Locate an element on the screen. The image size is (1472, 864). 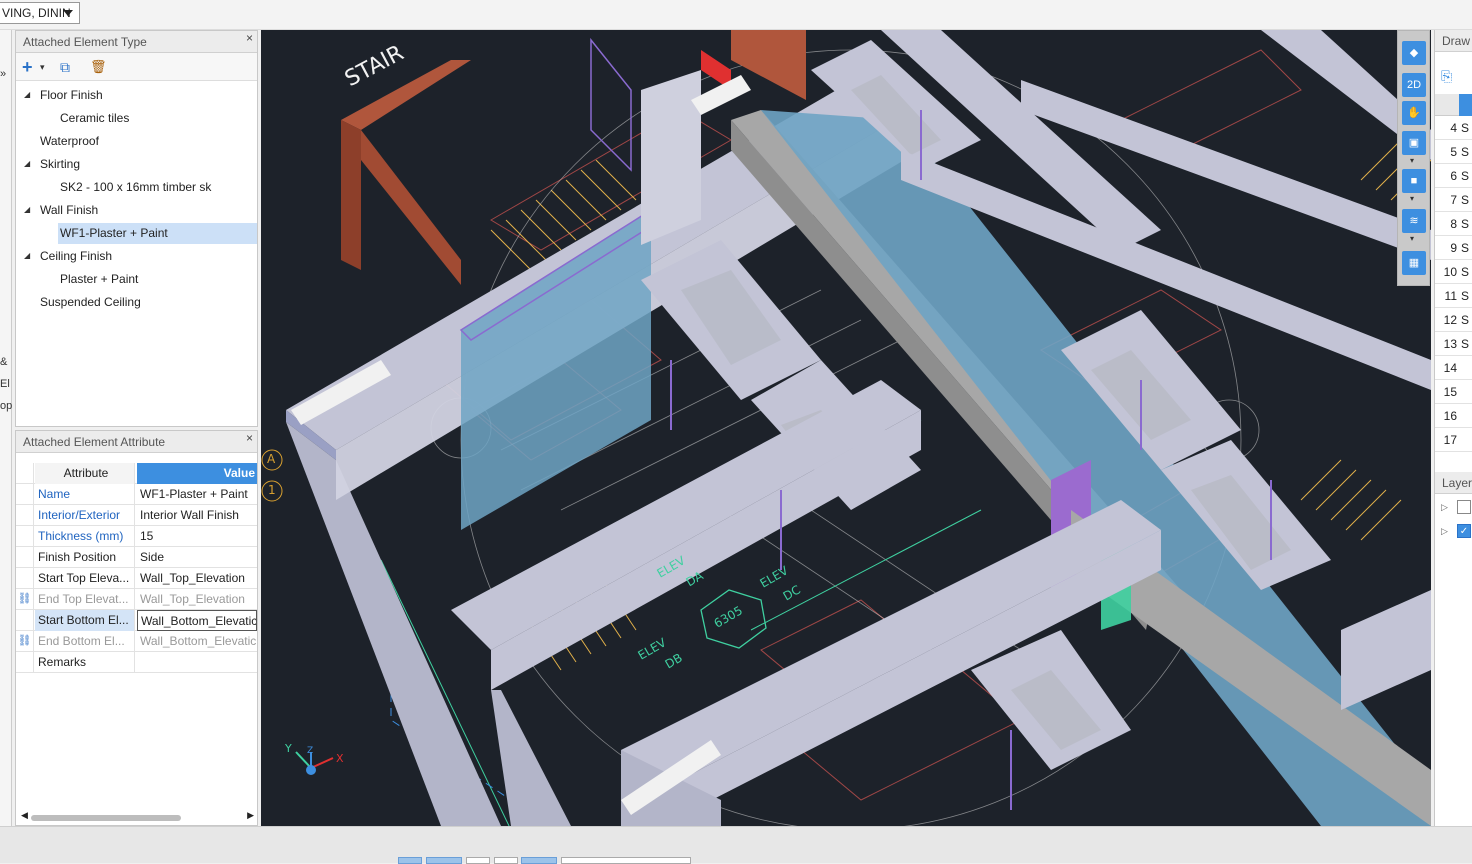
attribute-value: WF1-Plaster + Paint is located at coordinates (197, 494).